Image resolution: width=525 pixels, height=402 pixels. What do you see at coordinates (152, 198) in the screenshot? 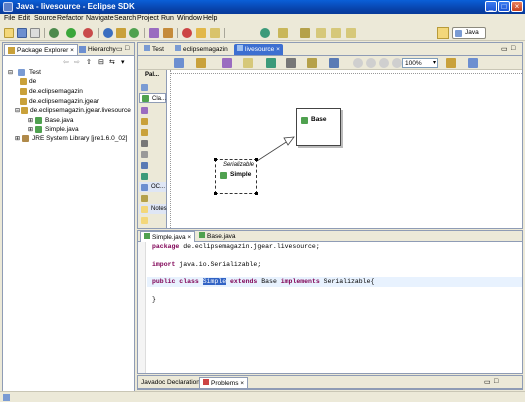
I see `palette-item-object` at bounding box center [152, 198].